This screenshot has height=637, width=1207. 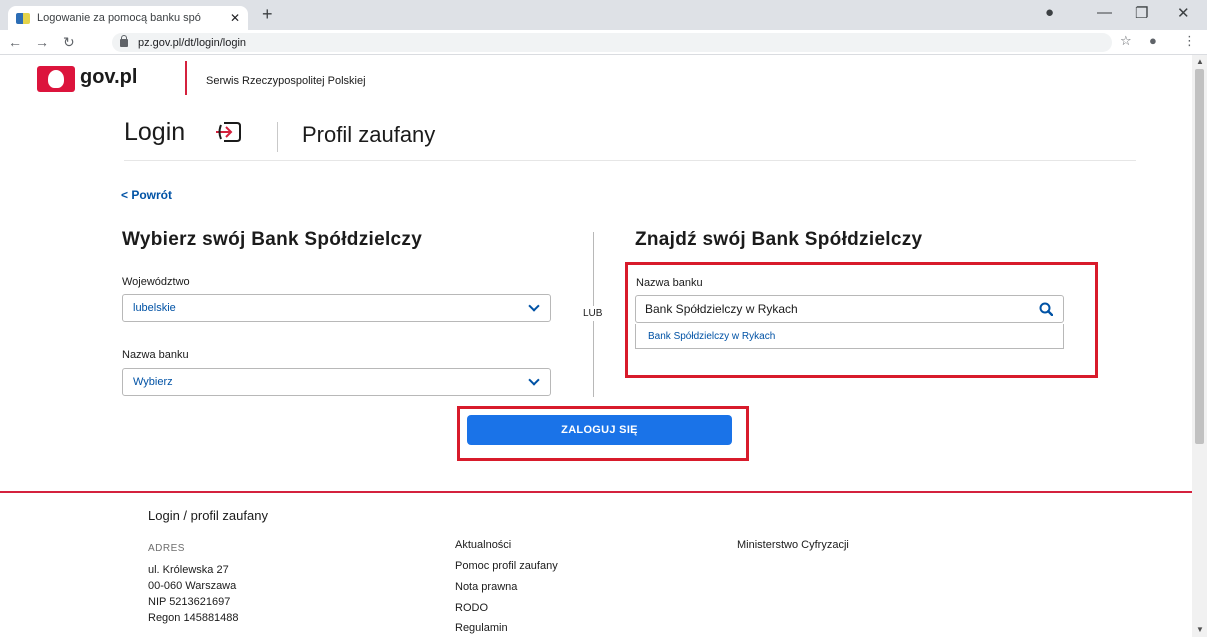 I want to click on address-line: ul. Królewska 27, so click(x=188, y=570).